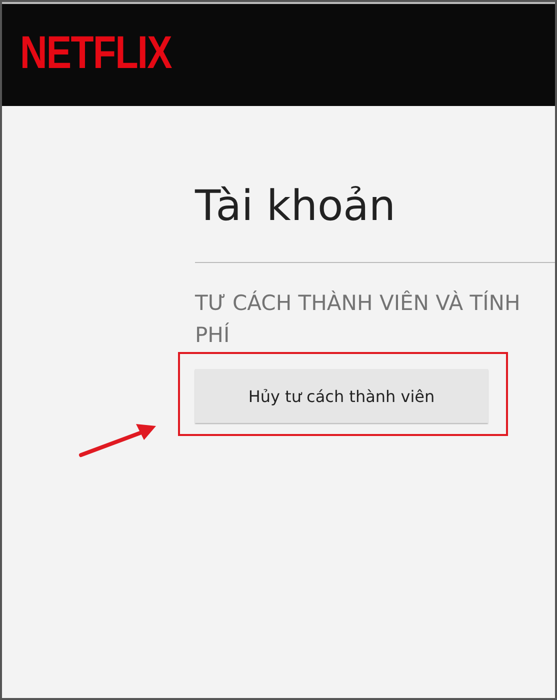 The height and width of the screenshot is (700, 557). What do you see at coordinates (358, 319) in the screenshot?
I see `section-heading: TƯ CÁCH THÀNH VIÊN VÀ TÍNH PHÍ` at bounding box center [358, 319].